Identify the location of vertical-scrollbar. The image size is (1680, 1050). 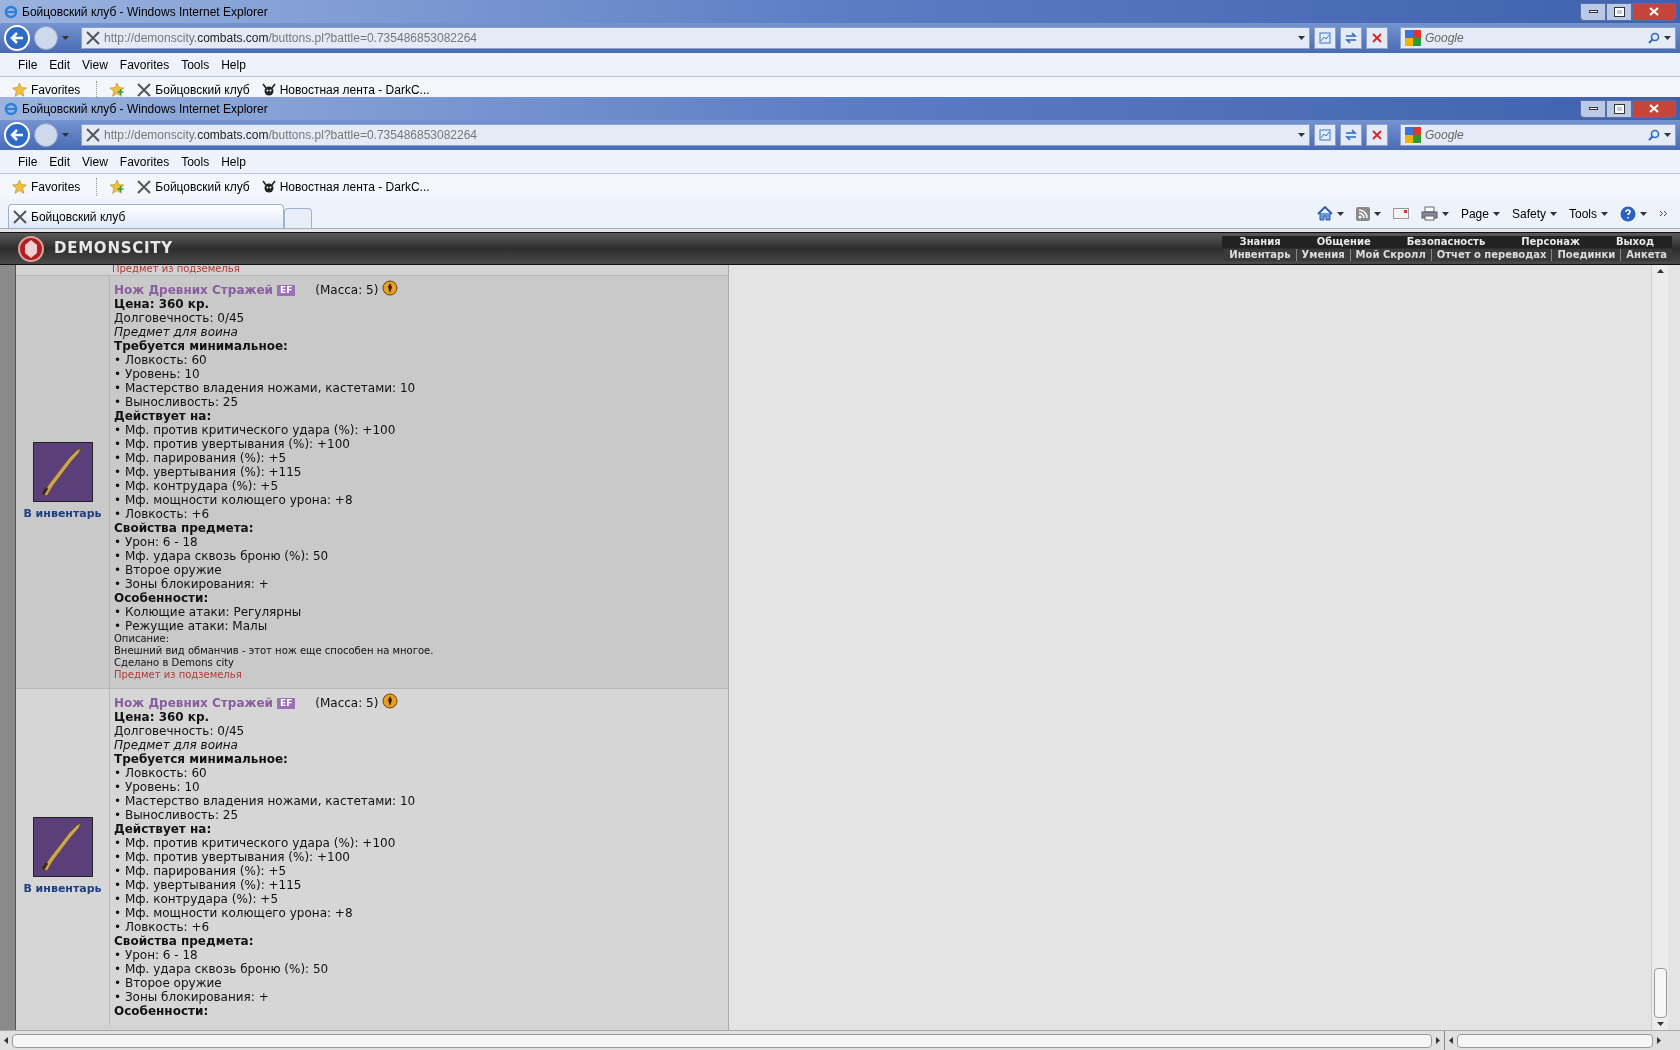
(1659, 647).